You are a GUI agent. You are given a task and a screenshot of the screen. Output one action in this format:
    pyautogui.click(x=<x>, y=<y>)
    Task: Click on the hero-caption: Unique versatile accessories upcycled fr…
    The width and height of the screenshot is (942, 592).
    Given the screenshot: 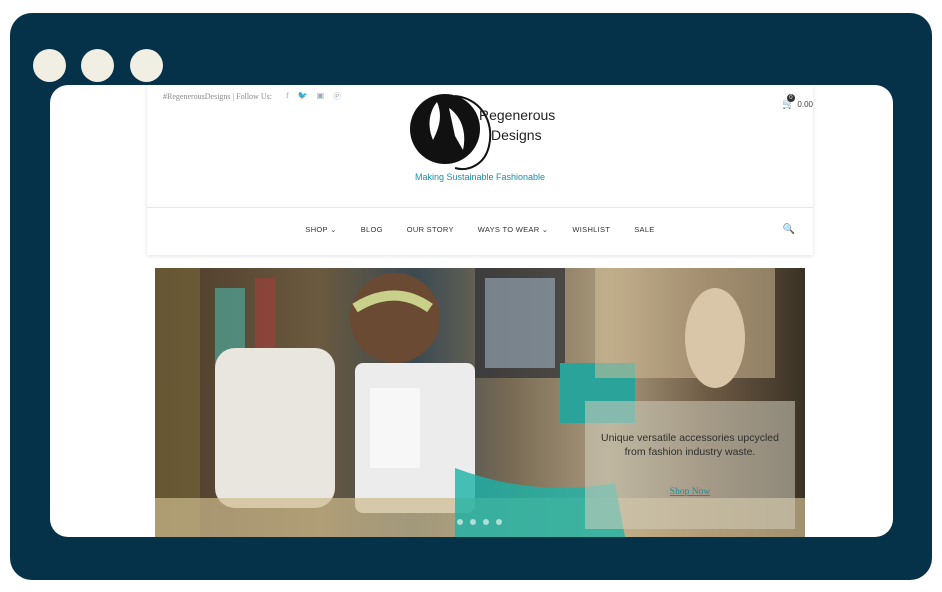 What is the action you would take?
    pyautogui.click(x=689, y=445)
    